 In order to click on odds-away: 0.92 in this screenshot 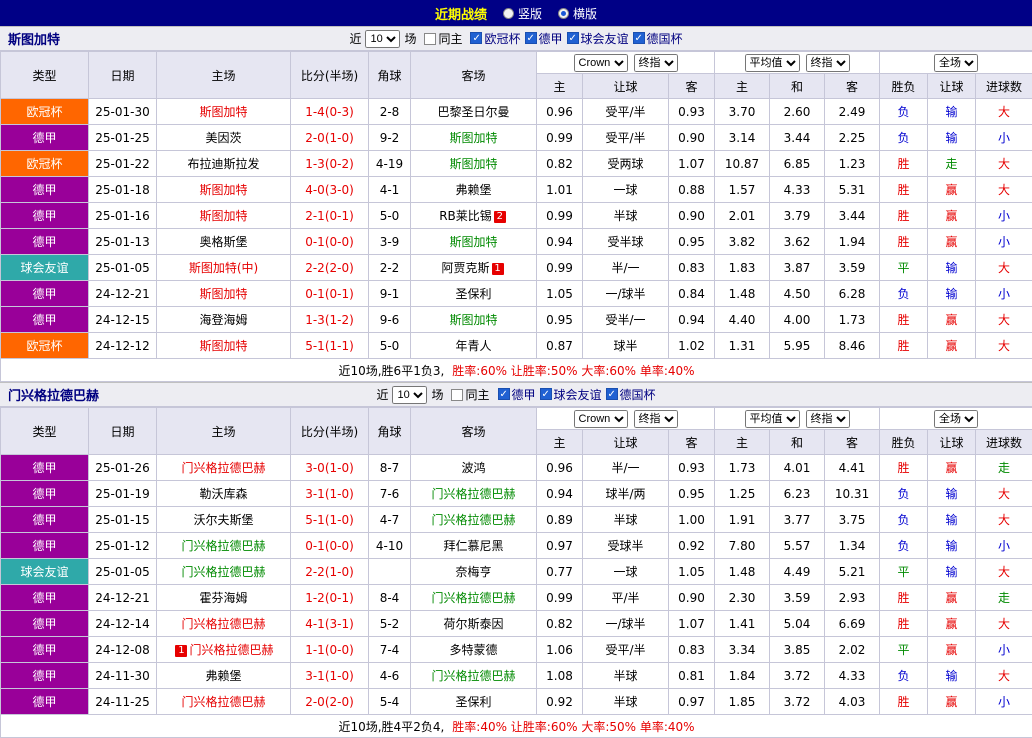, I will do `click(692, 546)`.